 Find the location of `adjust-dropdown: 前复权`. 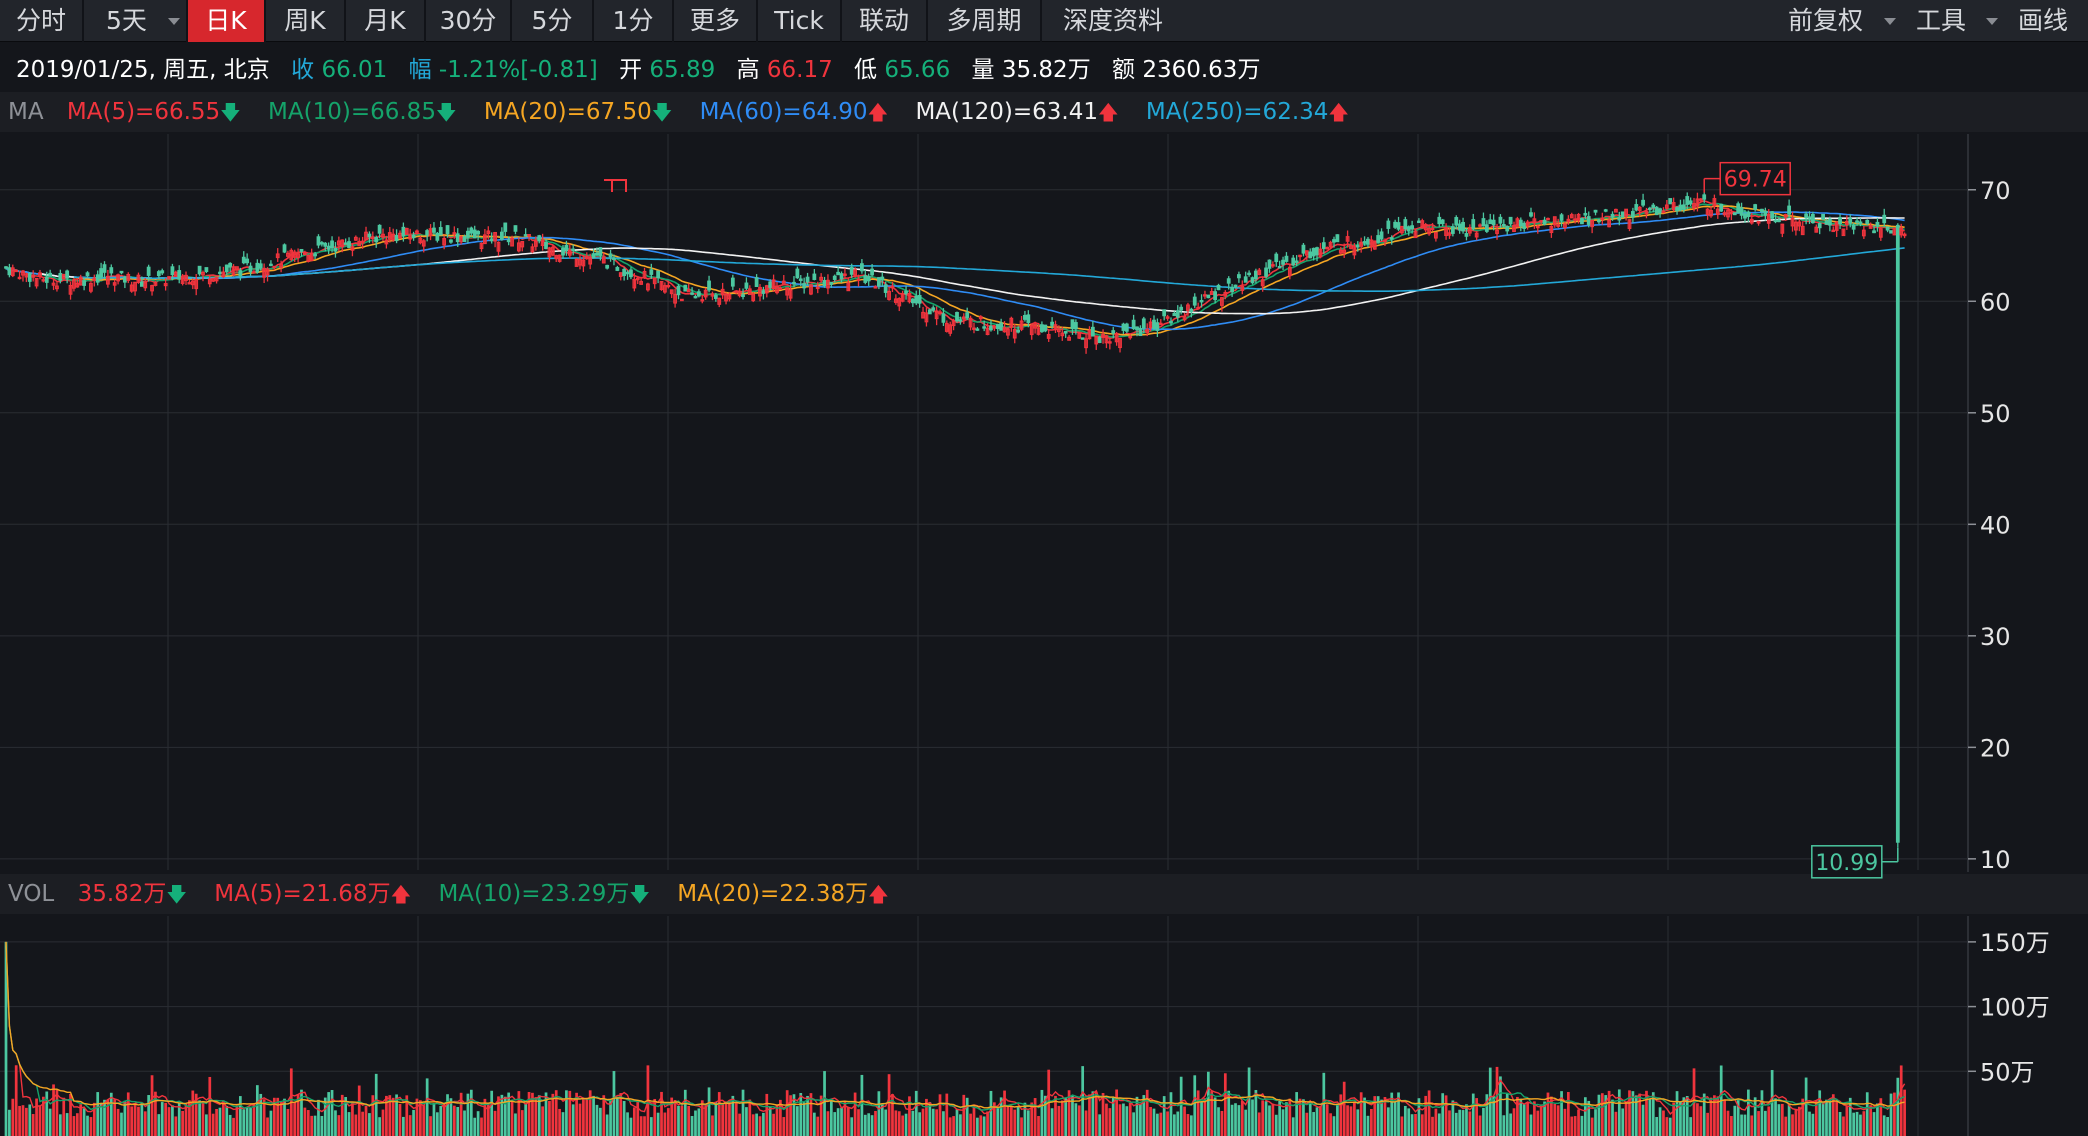

adjust-dropdown: 前复权 is located at coordinates (1844, 21).